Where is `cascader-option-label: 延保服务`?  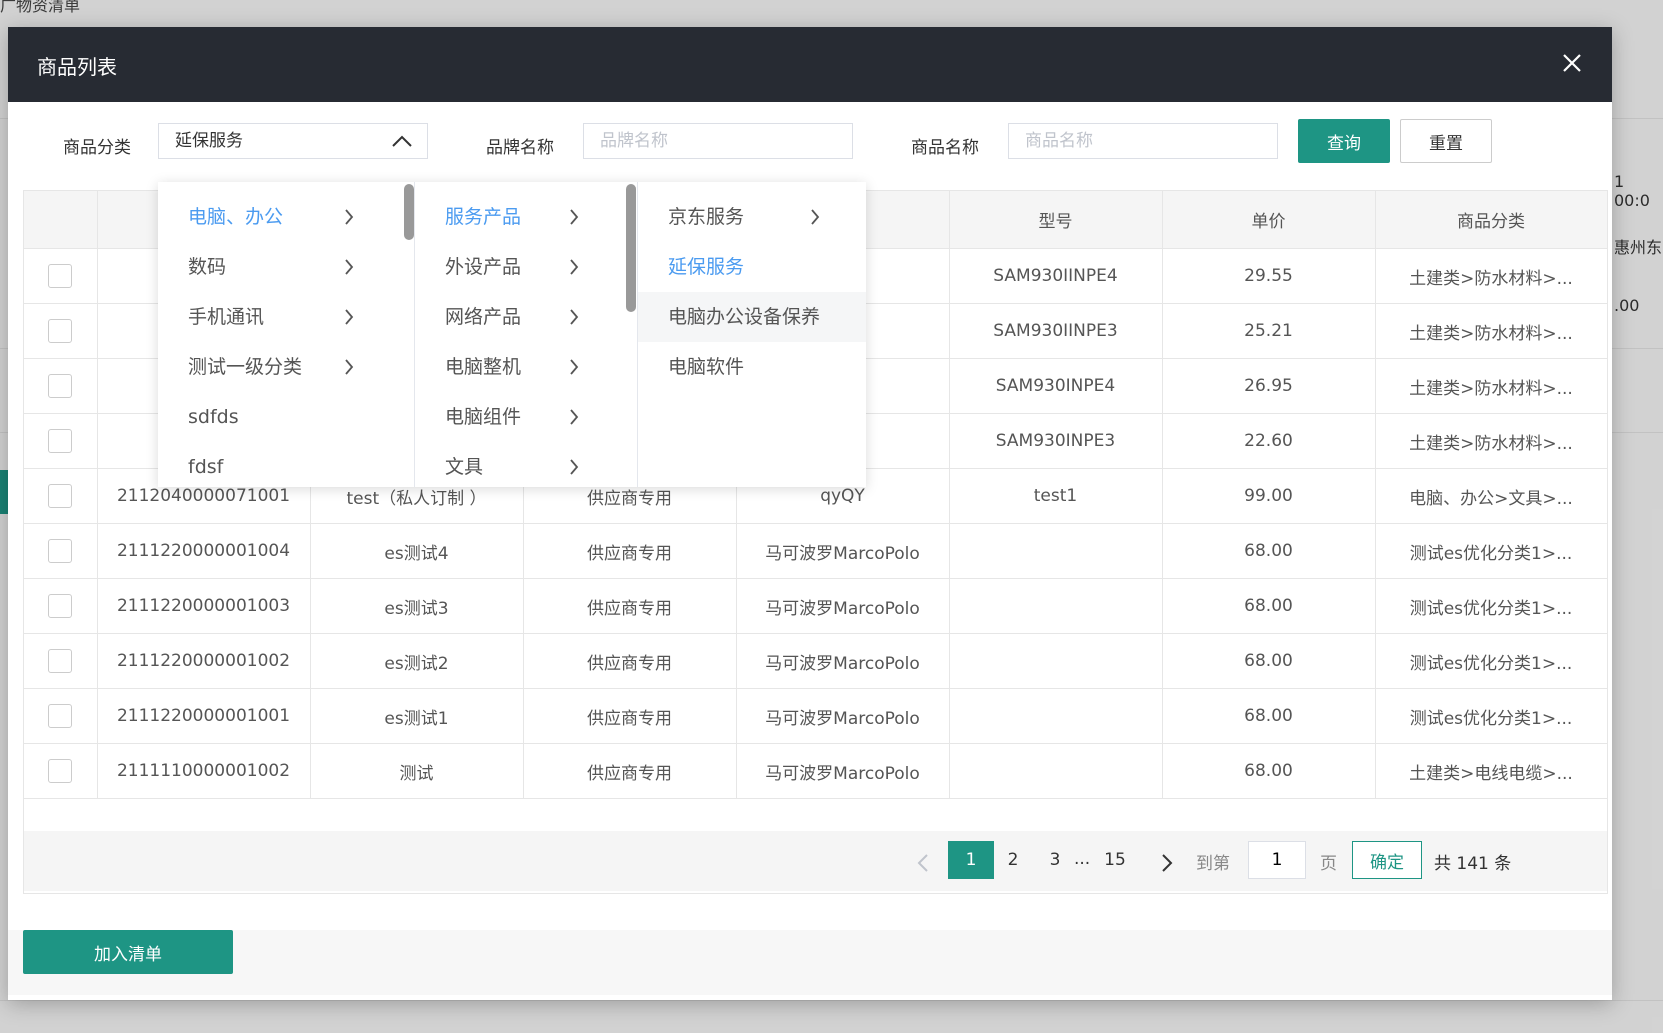 cascader-option-label: 延保服务 is located at coordinates (706, 267).